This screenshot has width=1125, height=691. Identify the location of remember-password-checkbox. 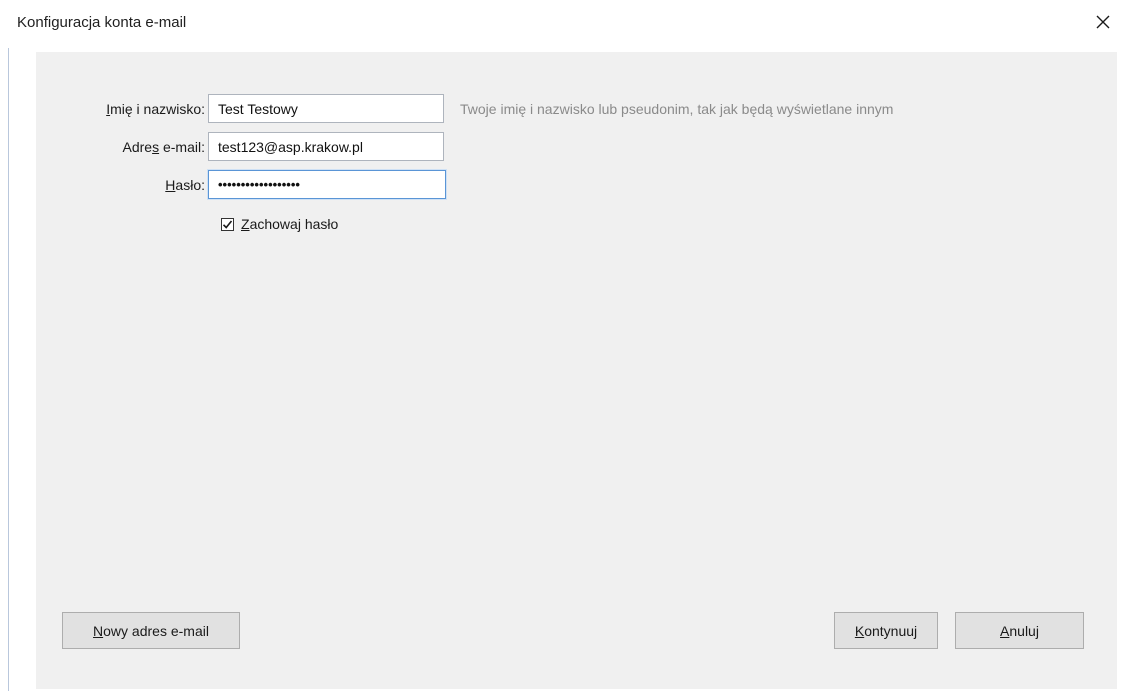
(227, 224).